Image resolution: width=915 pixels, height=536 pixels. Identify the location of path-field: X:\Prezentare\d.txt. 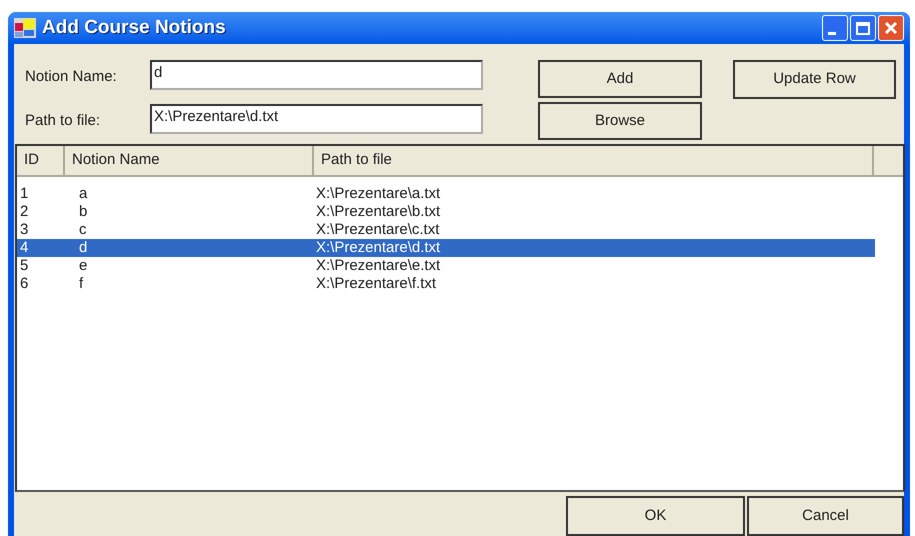
(316, 119).